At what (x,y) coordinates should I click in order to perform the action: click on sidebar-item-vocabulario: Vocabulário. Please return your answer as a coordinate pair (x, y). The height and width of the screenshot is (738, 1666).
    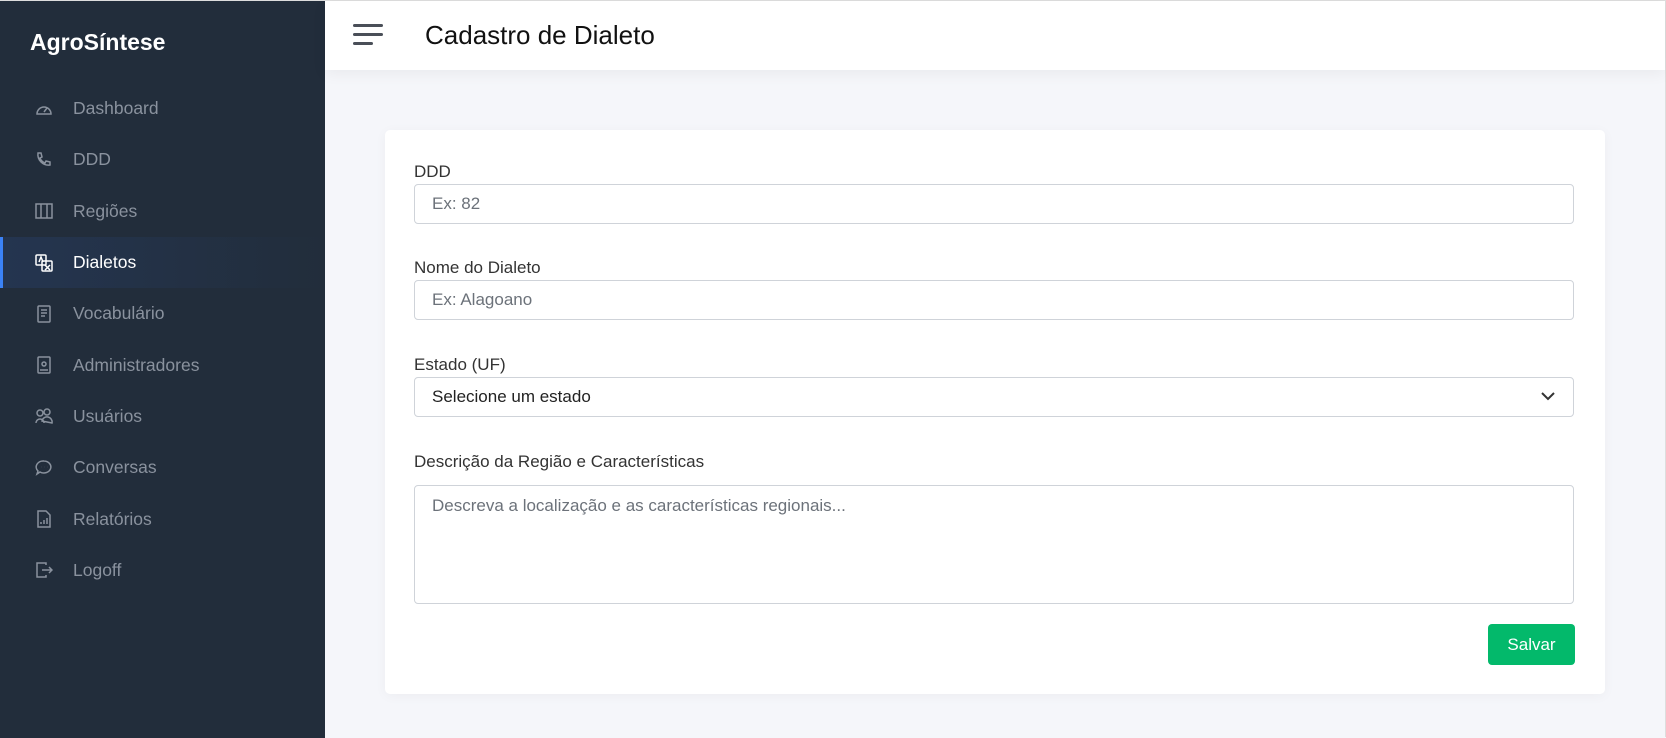
    Looking at the image, I should click on (162, 313).